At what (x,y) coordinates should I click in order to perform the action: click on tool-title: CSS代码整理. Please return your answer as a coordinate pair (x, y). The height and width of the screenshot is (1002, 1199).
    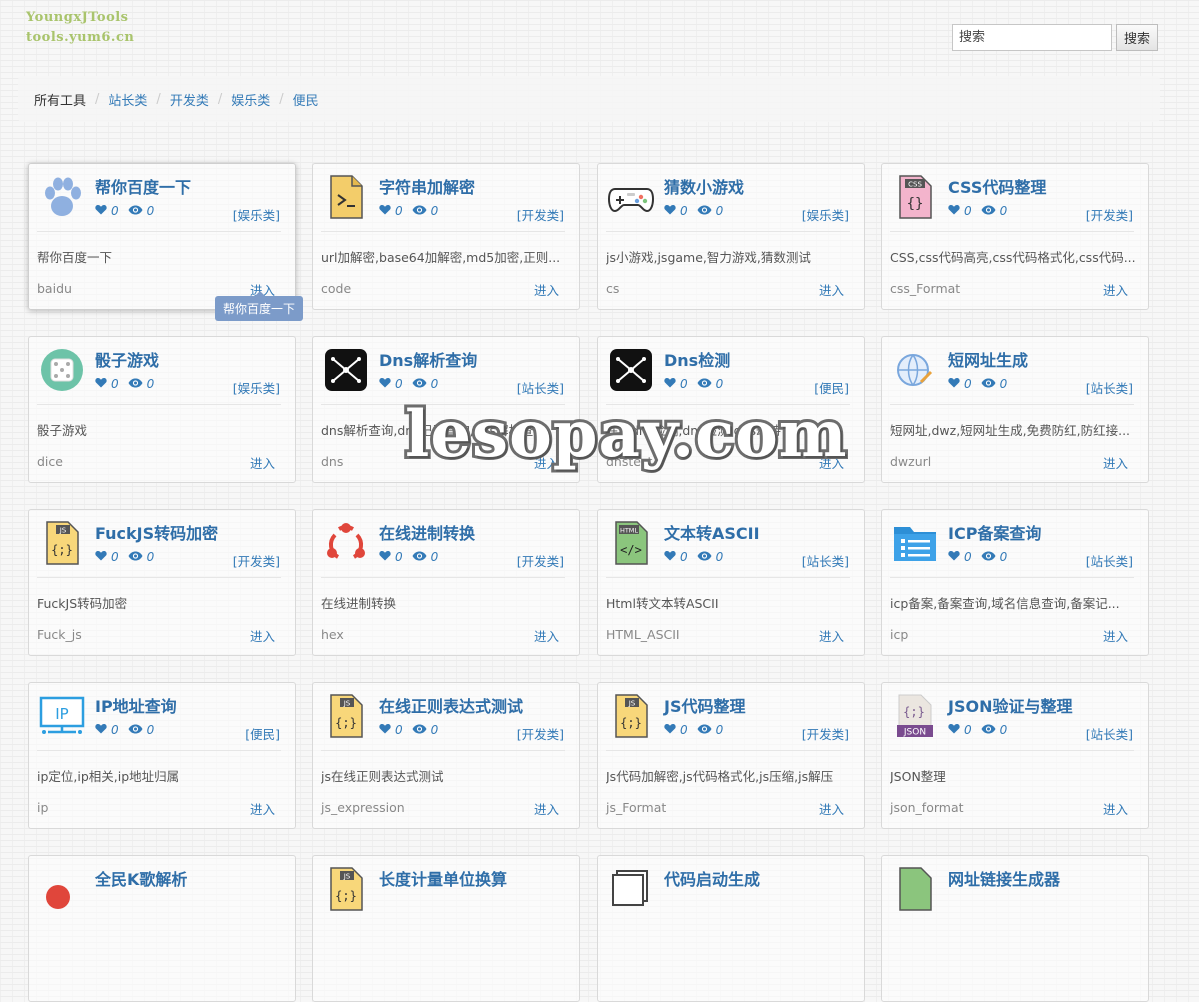
    Looking at the image, I should click on (997, 186).